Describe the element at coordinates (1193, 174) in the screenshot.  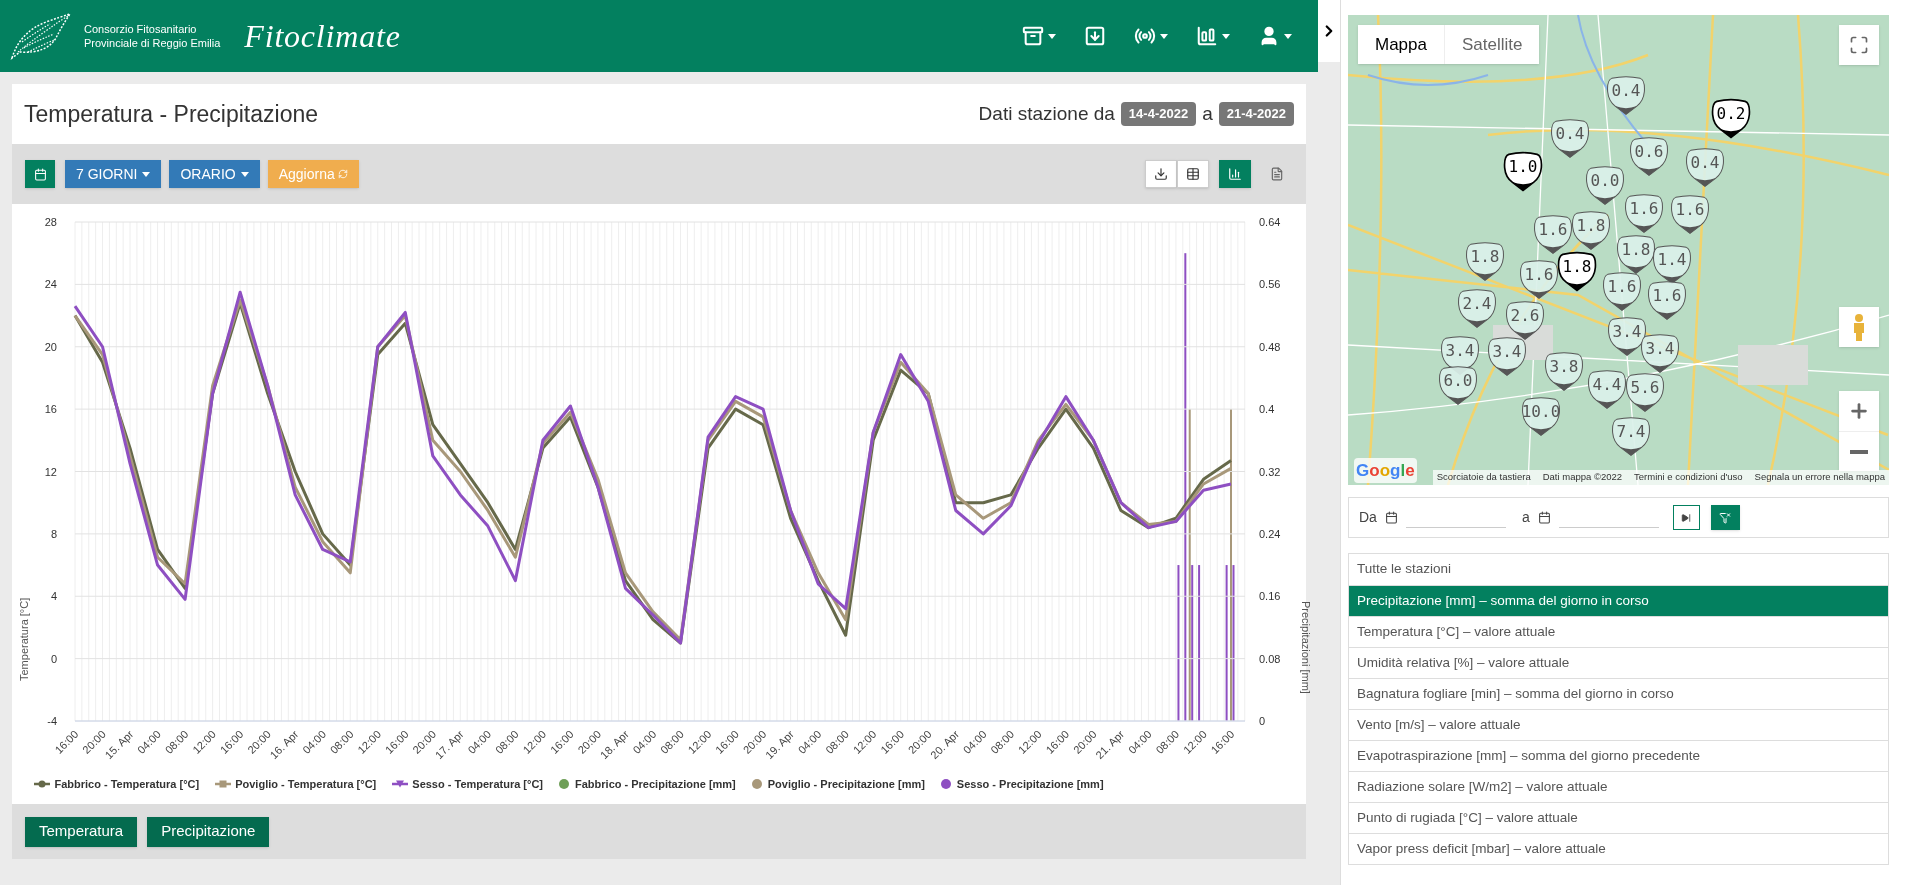
I see `table-icon` at that location.